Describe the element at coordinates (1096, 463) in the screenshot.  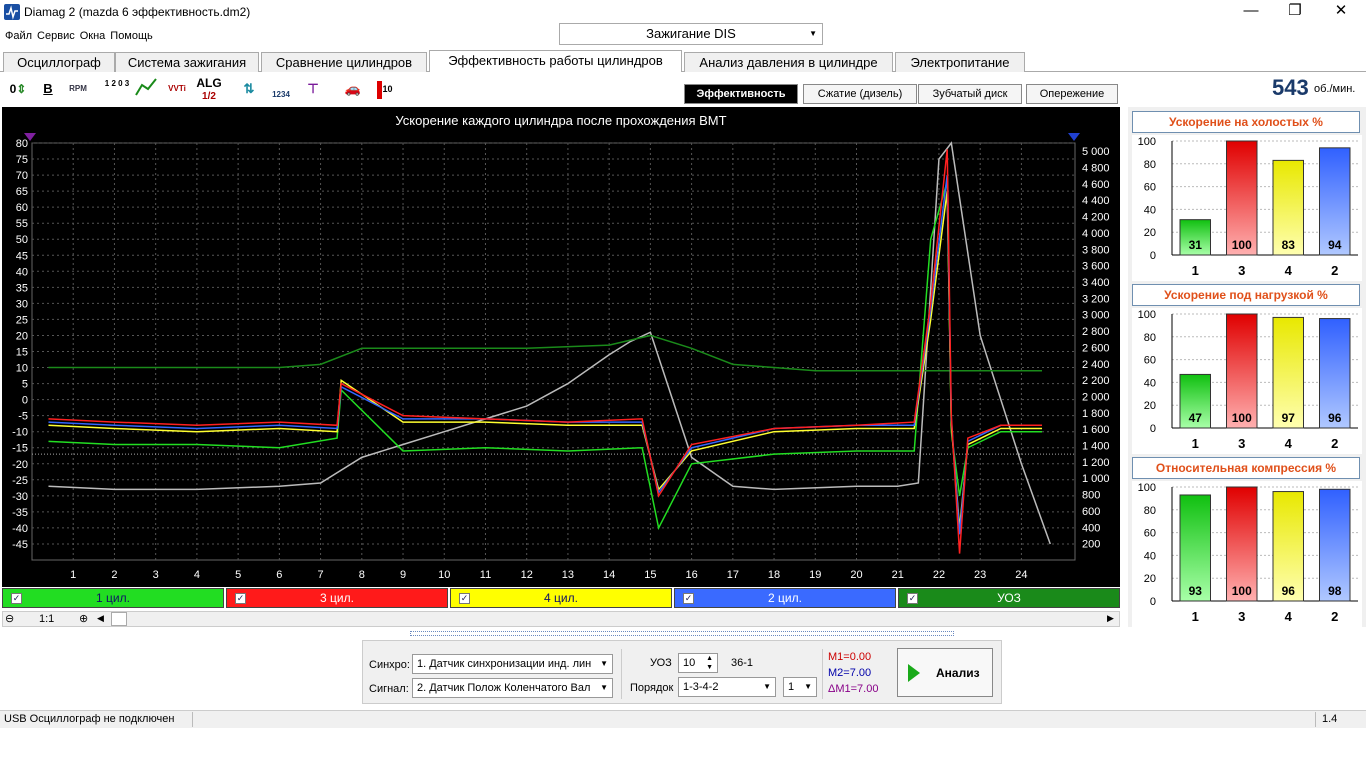
I see `y2-tick-label: 1 200` at that location.